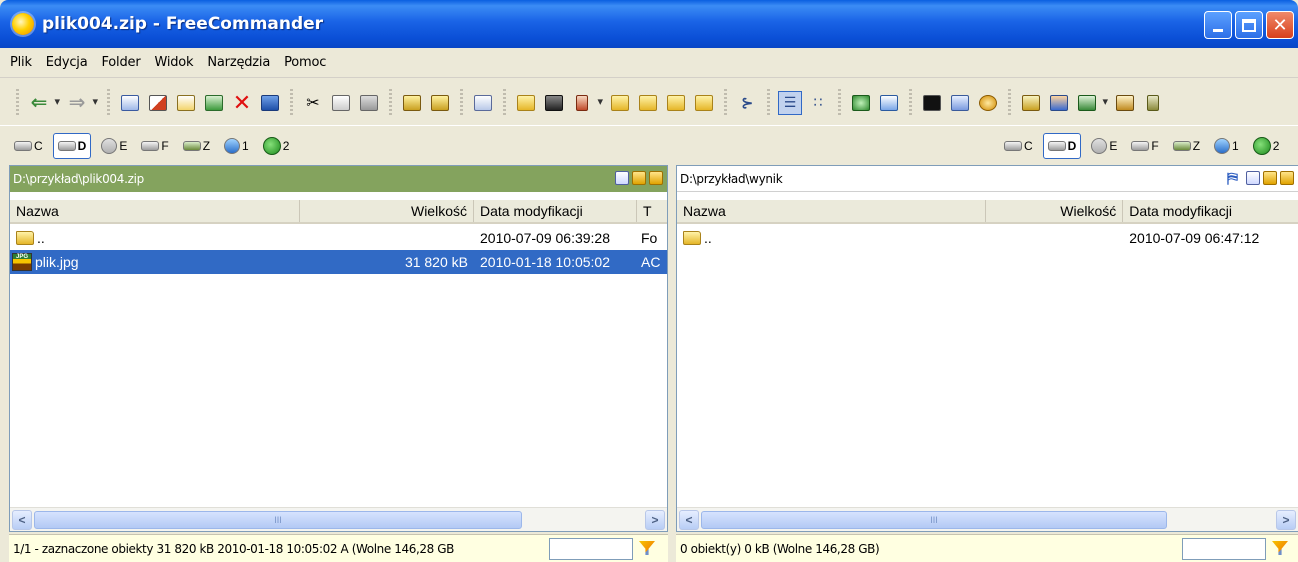 This screenshot has height=562, width=1298. I want to click on menu-widok: Widok, so click(173, 62).